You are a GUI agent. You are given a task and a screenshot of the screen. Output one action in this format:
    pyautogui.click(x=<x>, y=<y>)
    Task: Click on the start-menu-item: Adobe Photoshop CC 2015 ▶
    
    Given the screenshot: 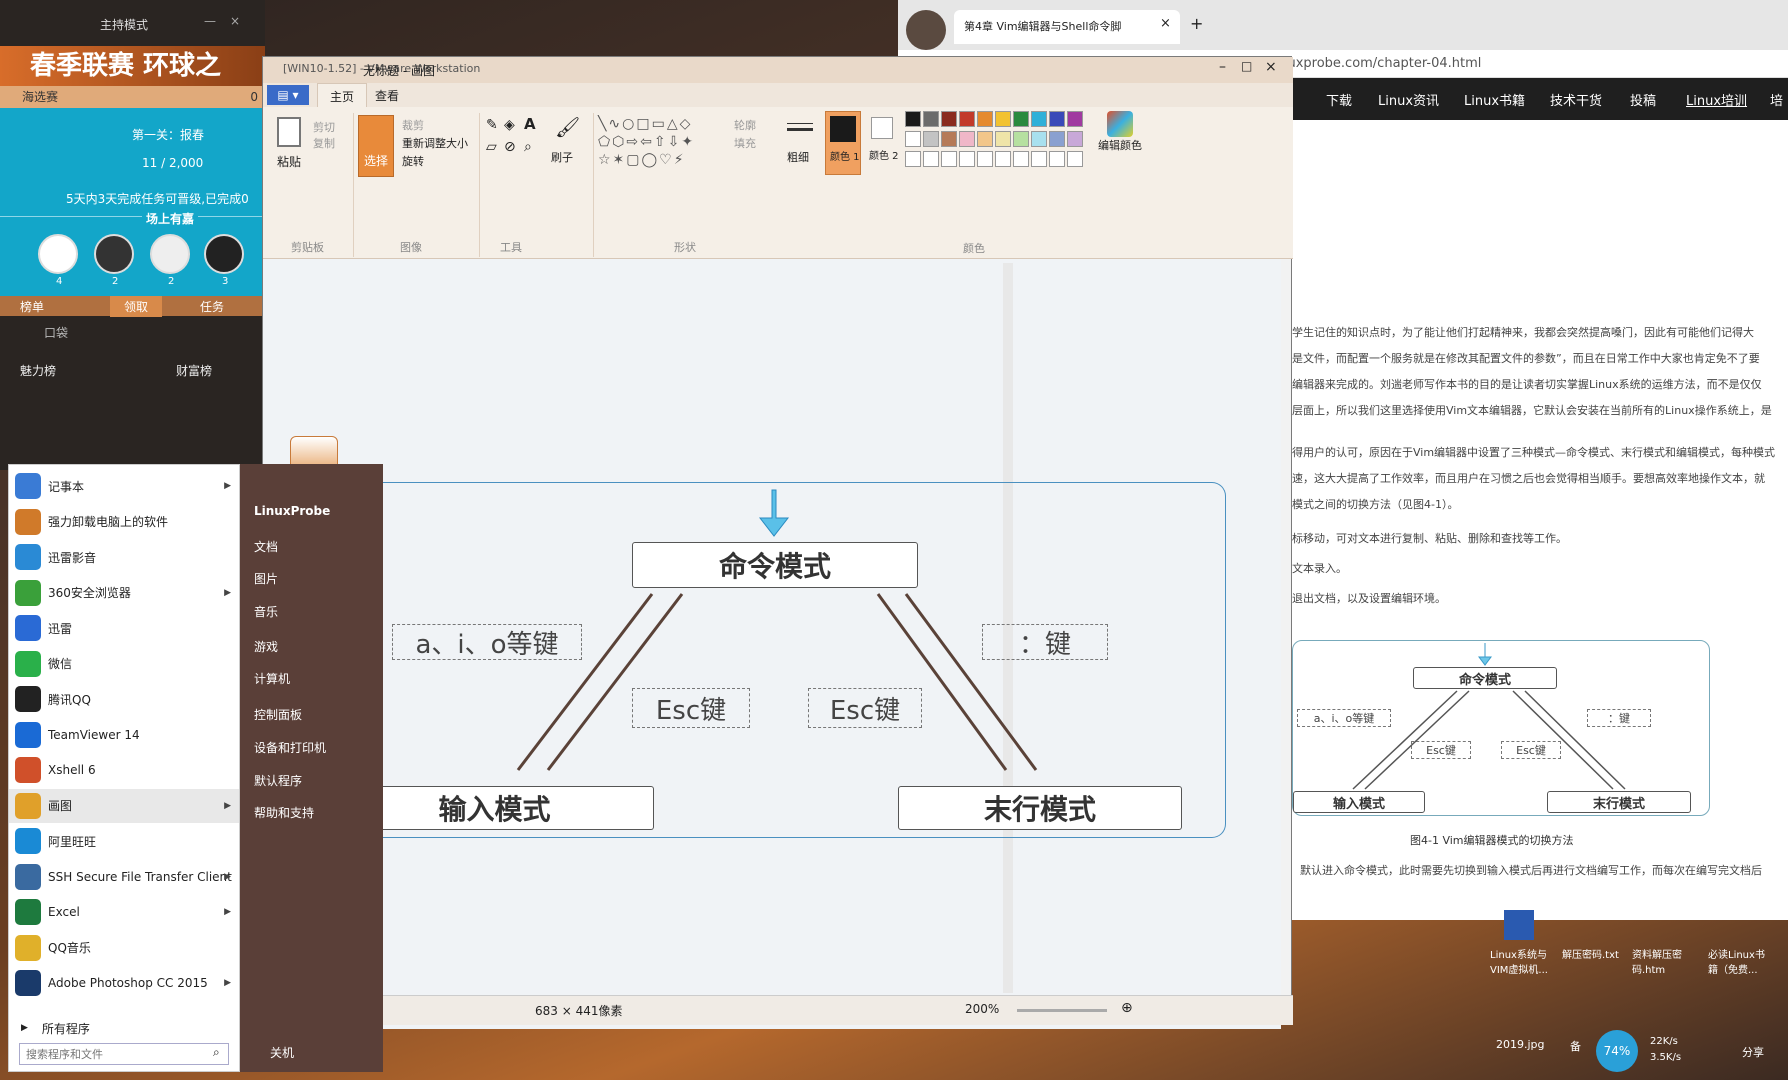 What is the action you would take?
    pyautogui.click(x=124, y=983)
    